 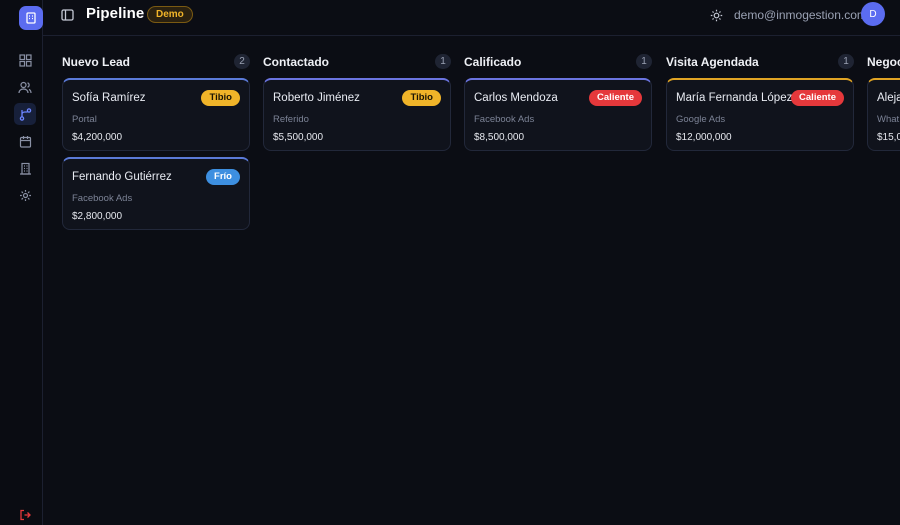 I want to click on column-header: Calificado 1, so click(x=558, y=62).